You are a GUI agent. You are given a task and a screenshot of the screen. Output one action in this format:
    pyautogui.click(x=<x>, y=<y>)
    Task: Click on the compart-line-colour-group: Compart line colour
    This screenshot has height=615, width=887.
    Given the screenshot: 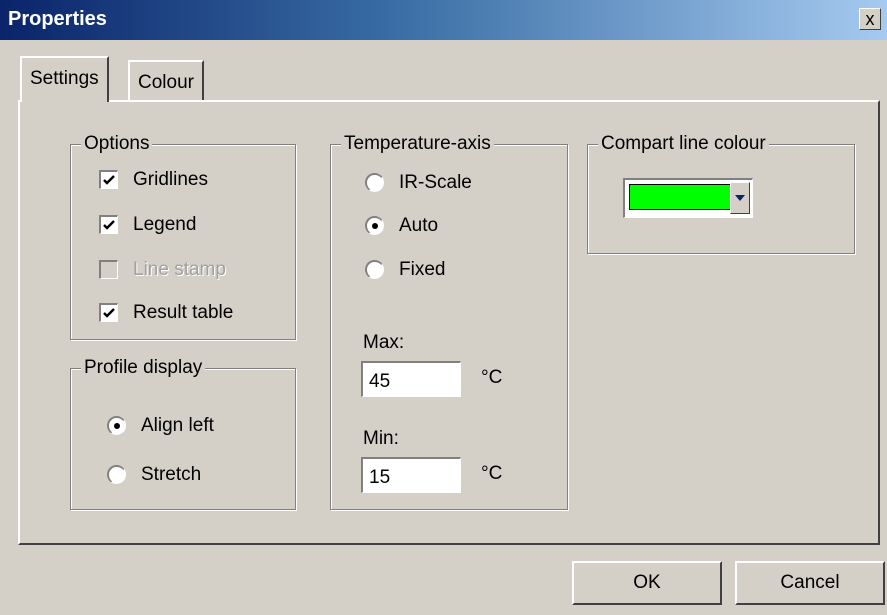 What is the action you would take?
    pyautogui.click(x=721, y=193)
    